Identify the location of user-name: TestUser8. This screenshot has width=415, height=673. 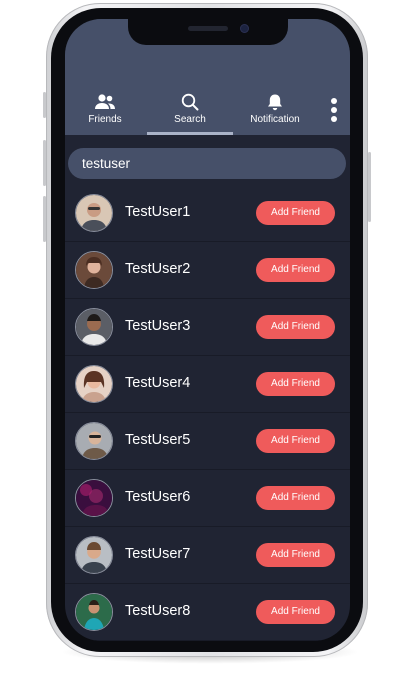
(158, 611).